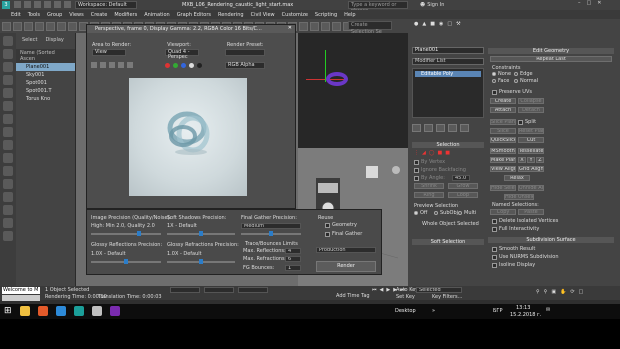  What do you see at coordinates (424, 24) in the screenshot?
I see `modify-tab-icon: ▲` at bounding box center [424, 24].